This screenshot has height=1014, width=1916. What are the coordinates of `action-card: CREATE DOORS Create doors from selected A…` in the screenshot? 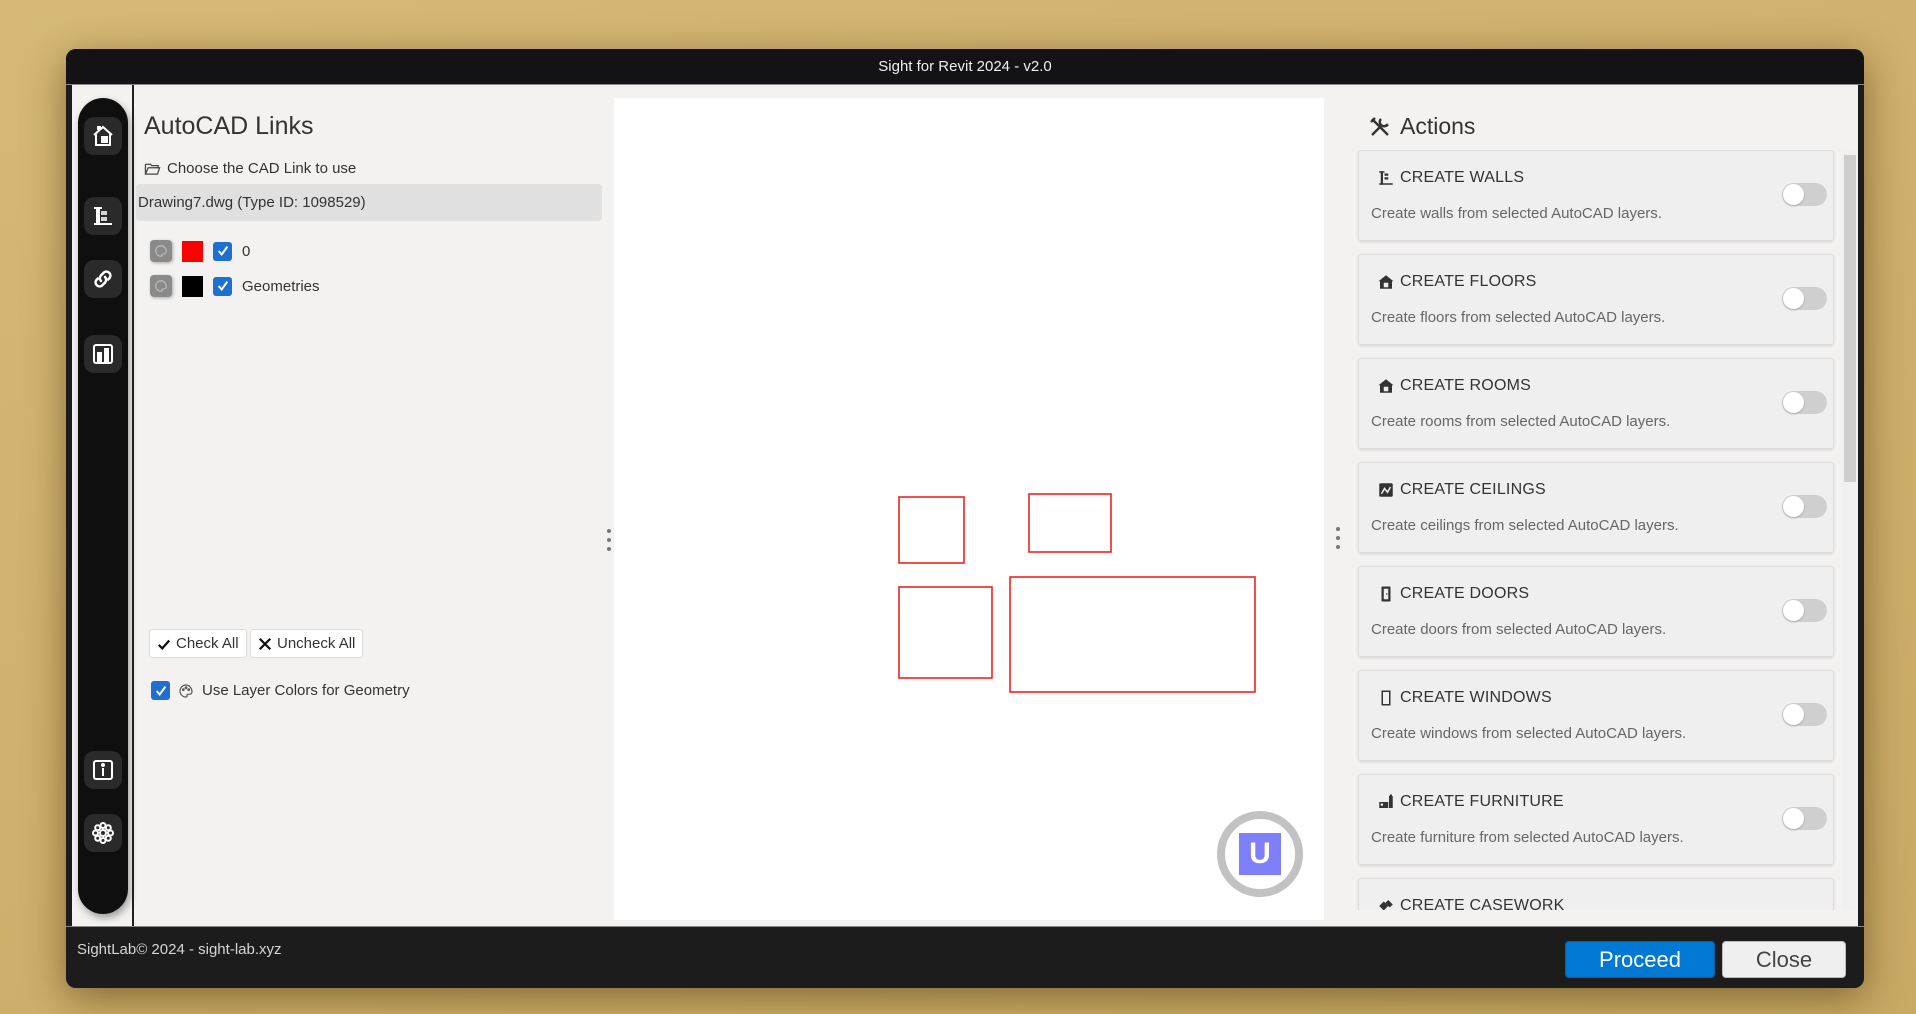 It's located at (1596, 611).